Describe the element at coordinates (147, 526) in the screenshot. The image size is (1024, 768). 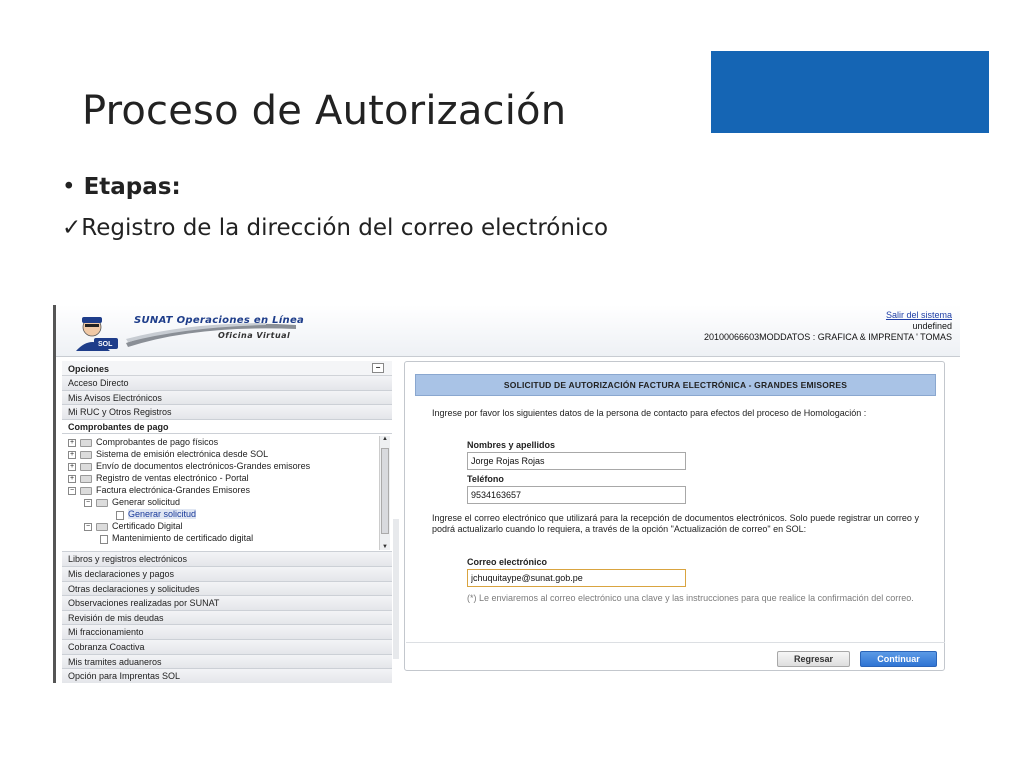
I see `tree-item-label: Certificado Digital` at that location.